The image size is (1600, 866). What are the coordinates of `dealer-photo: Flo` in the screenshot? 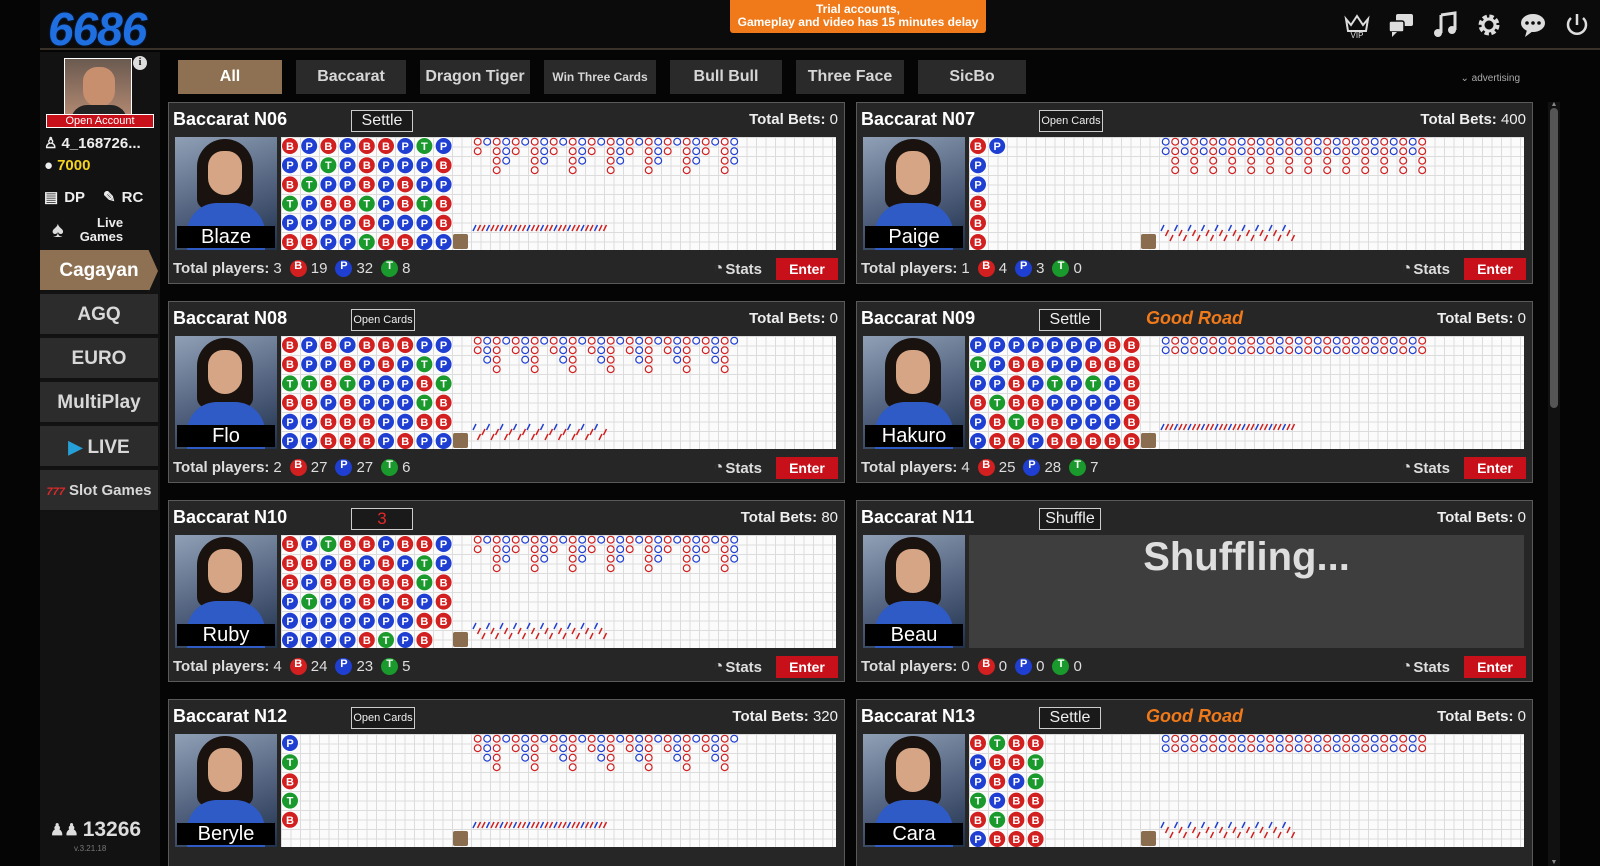 It's located at (226, 392).